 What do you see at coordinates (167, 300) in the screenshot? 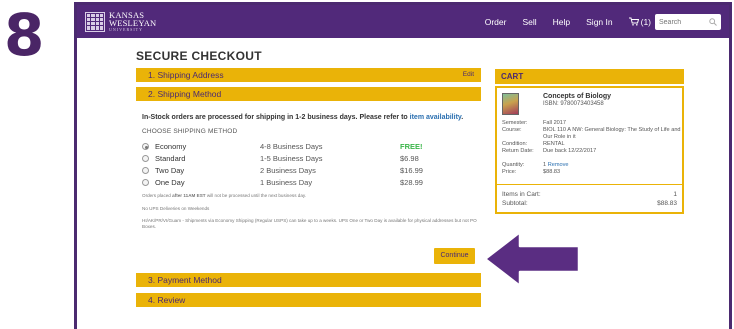
I see `section-review-label: 4. Review` at bounding box center [167, 300].